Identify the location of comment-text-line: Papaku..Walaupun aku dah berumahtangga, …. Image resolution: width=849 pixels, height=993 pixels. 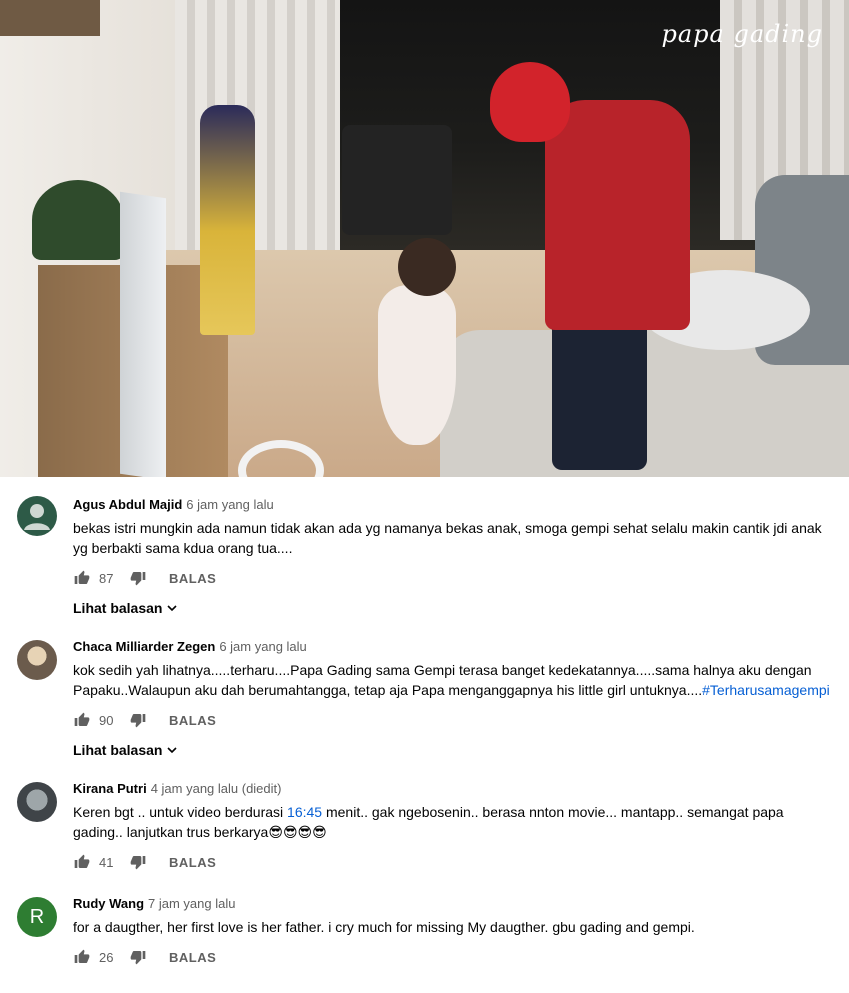
(454, 690).